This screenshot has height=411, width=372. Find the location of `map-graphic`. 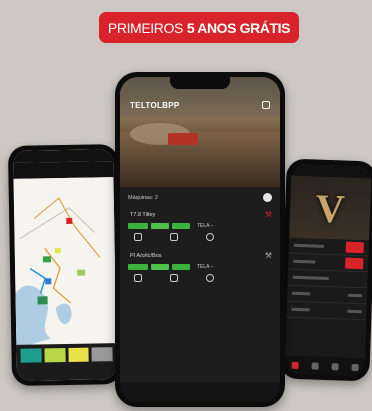

map-graphic is located at coordinates (58, 273).